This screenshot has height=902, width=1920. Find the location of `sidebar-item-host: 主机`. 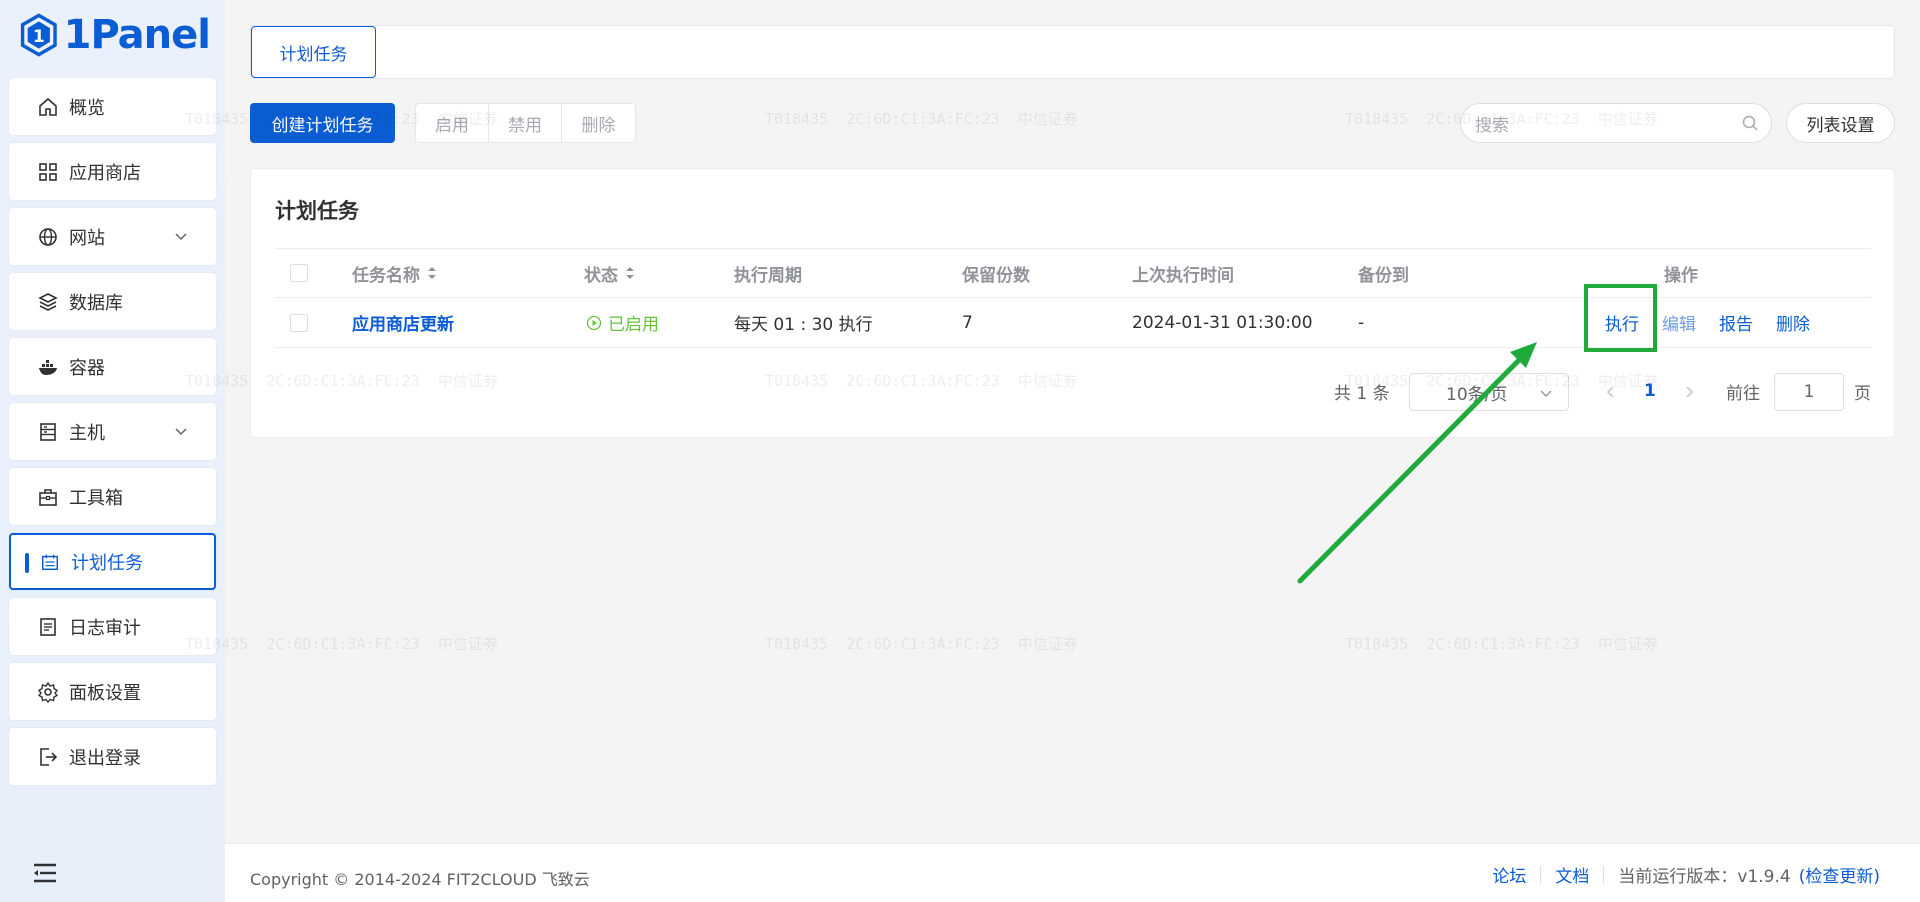

sidebar-item-host: 主机 is located at coordinates (112, 431).